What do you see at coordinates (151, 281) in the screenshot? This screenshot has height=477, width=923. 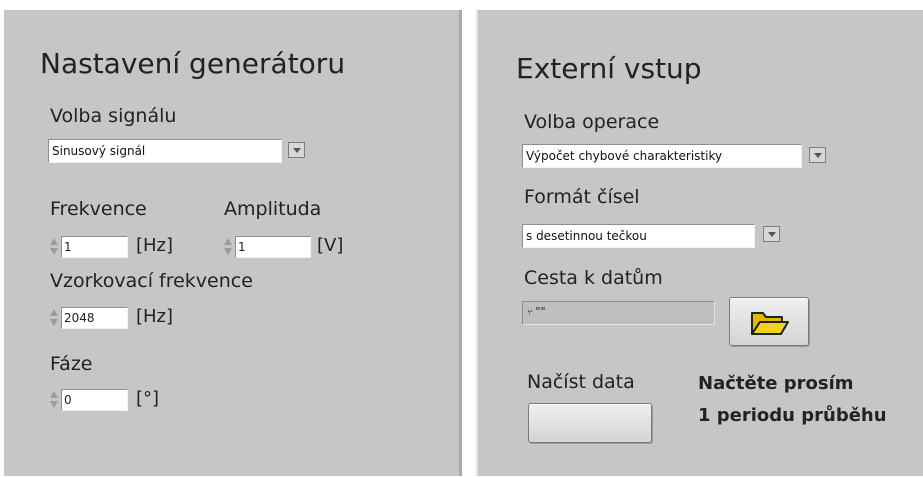 I see `sampling-label: Vzorkovací frekvence` at bounding box center [151, 281].